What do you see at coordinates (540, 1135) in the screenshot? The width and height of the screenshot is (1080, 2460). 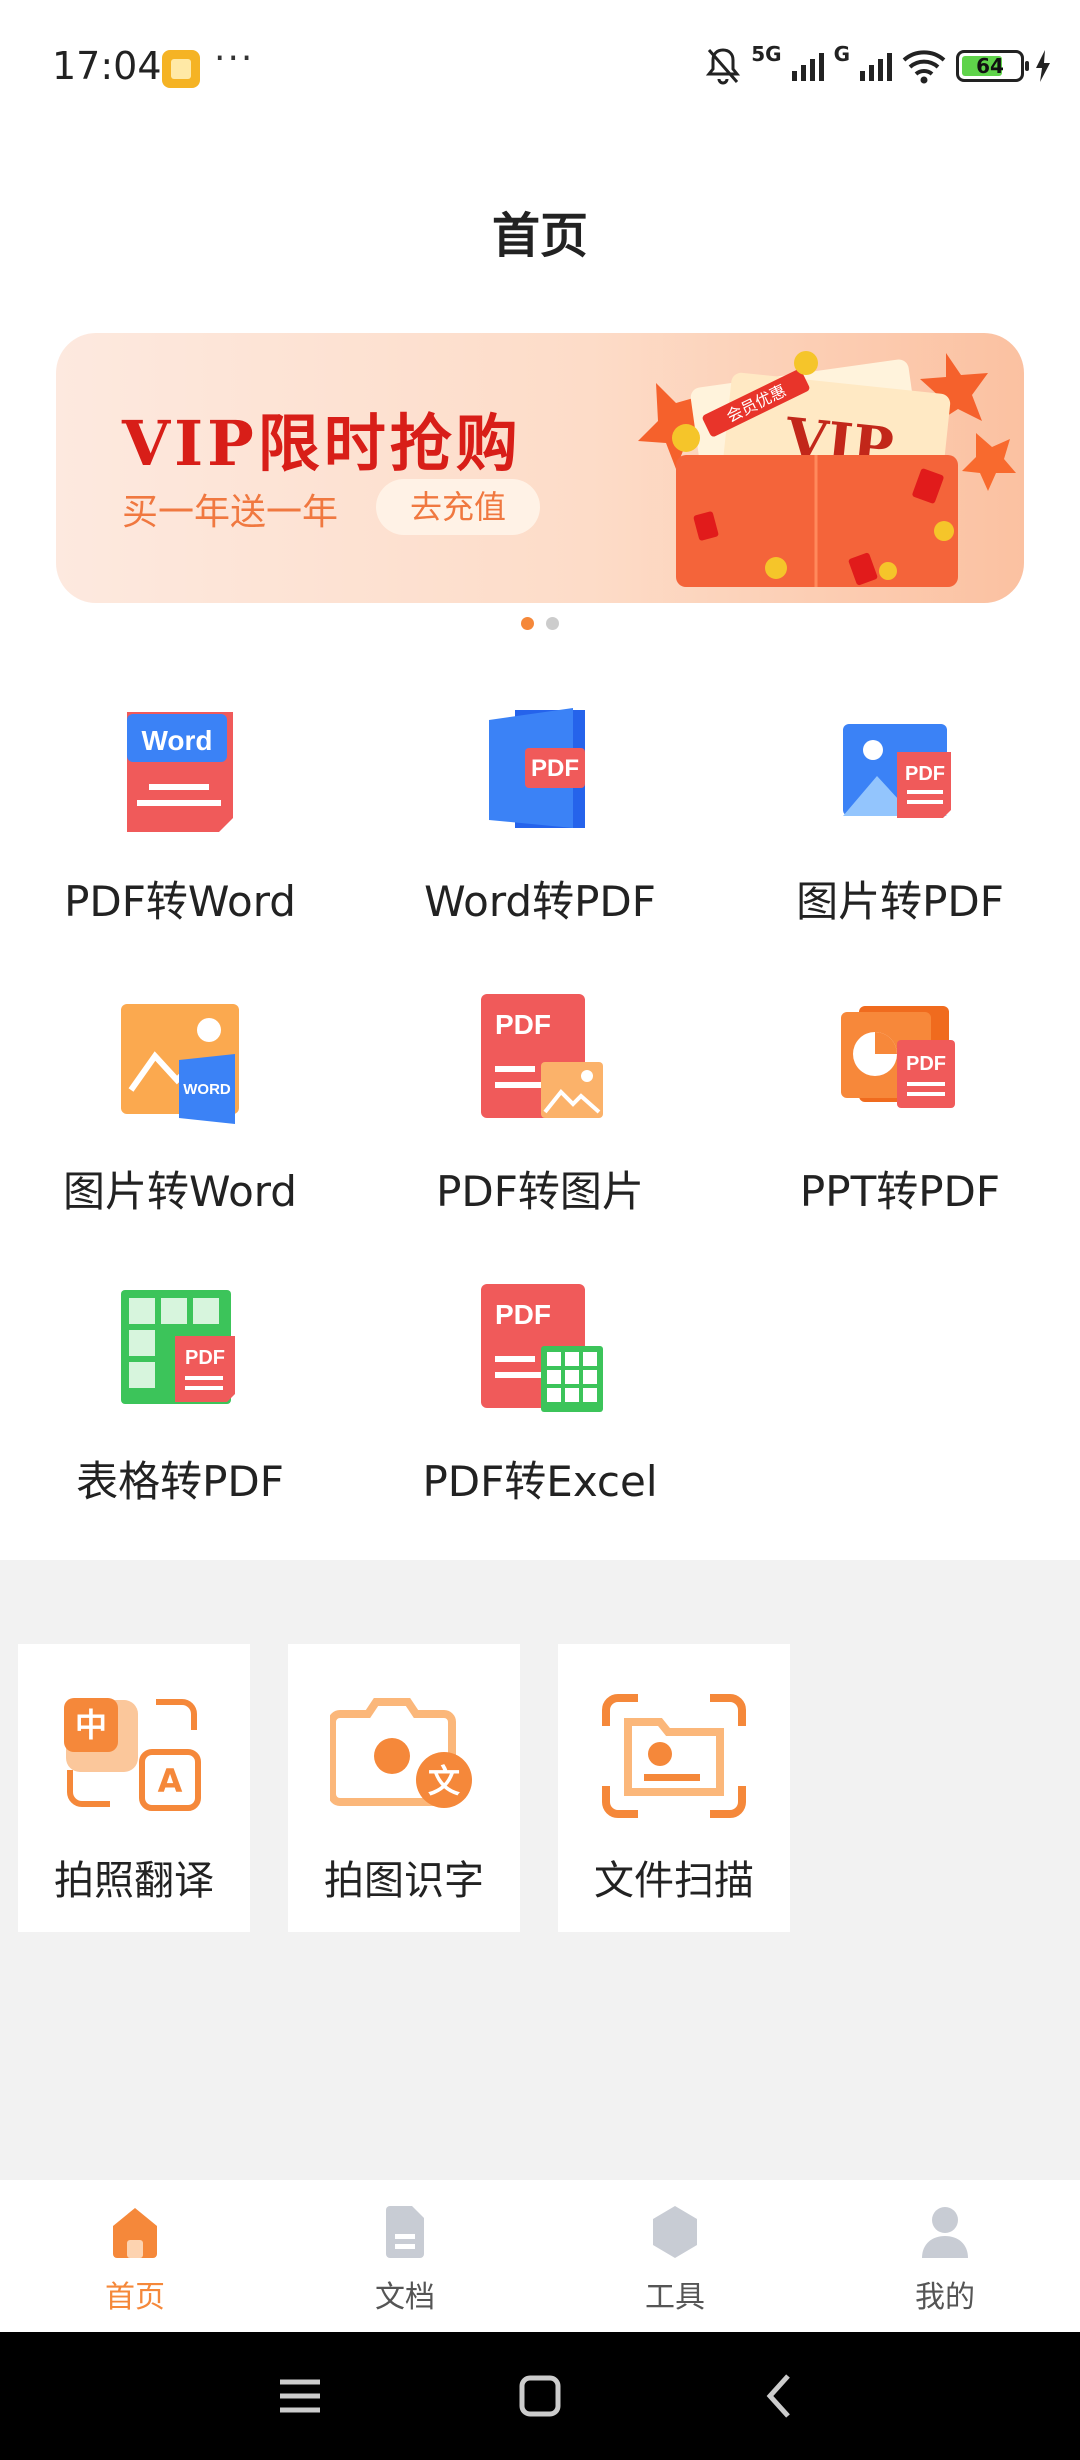 I see `pdf-to-image-item: PDF PDF转图片` at bounding box center [540, 1135].